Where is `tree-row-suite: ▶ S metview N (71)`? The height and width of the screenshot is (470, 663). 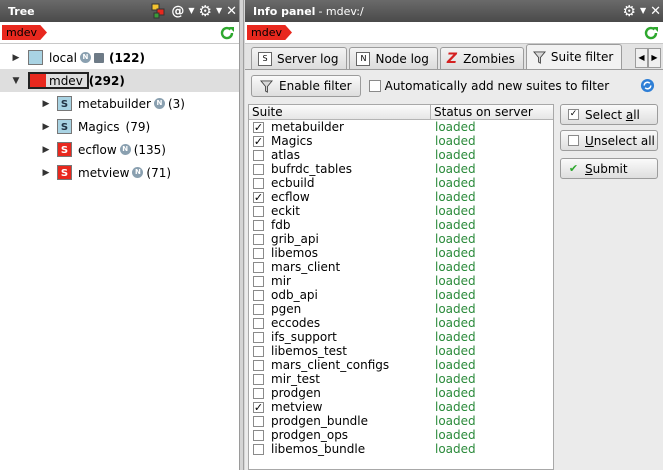 tree-row-suite: ▶ S metview N (71) is located at coordinates (119, 172).